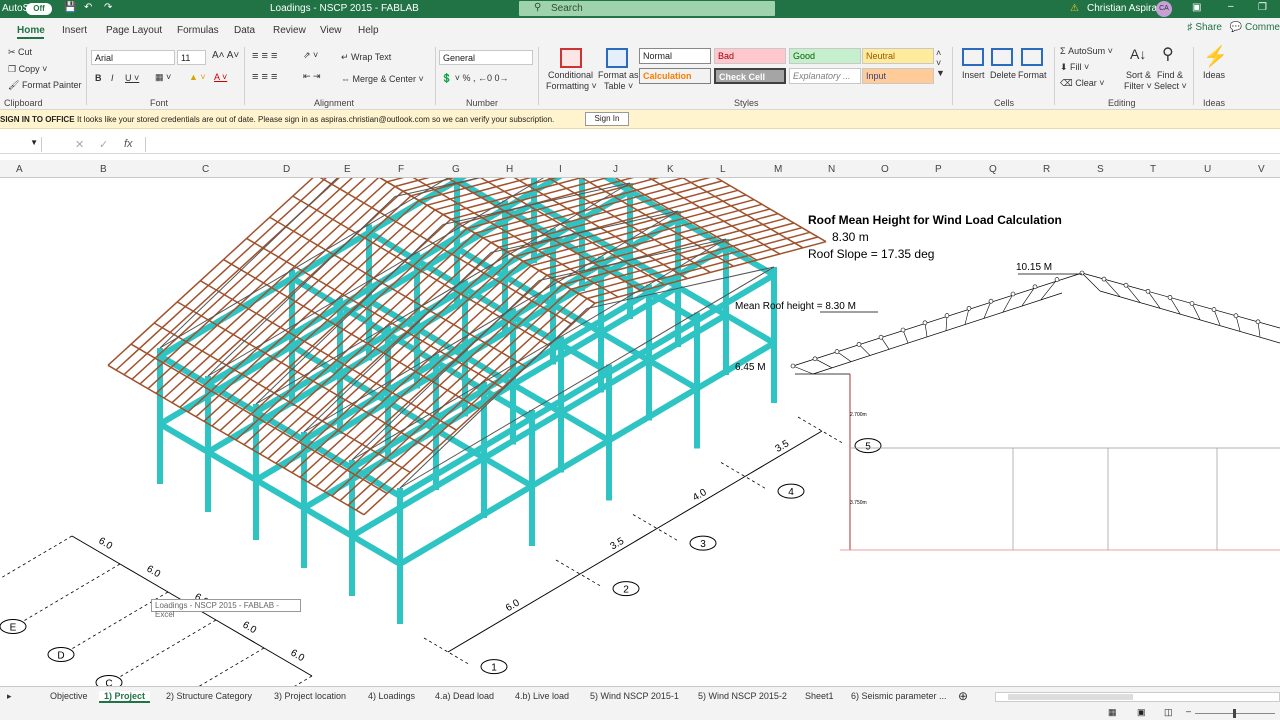 This screenshot has height=720, width=1280. What do you see at coordinates (331, 30) in the screenshot?
I see `tab-view: View` at bounding box center [331, 30].